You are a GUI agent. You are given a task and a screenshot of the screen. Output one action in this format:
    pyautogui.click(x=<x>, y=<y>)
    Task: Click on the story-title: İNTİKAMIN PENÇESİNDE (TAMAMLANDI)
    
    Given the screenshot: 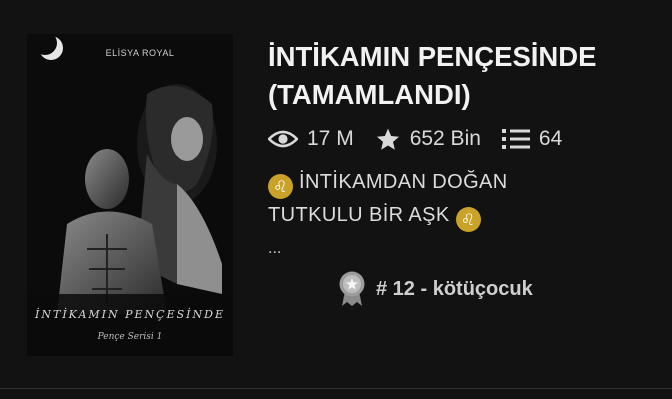 What is the action you would take?
    pyautogui.click(x=465, y=76)
    